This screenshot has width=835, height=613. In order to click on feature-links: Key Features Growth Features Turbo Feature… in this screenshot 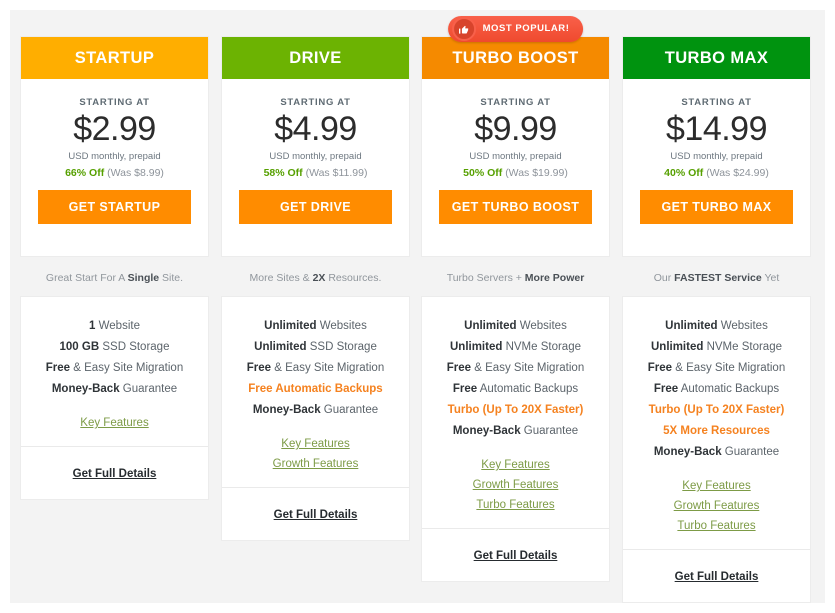, I will do `click(716, 506)`.